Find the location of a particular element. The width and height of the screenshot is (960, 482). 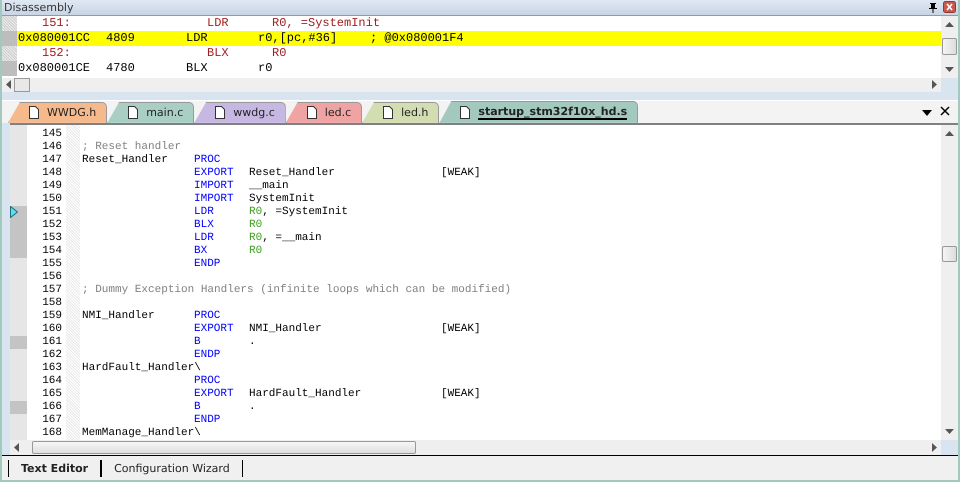

view-tab: Text Editor is located at coordinates (55, 468).